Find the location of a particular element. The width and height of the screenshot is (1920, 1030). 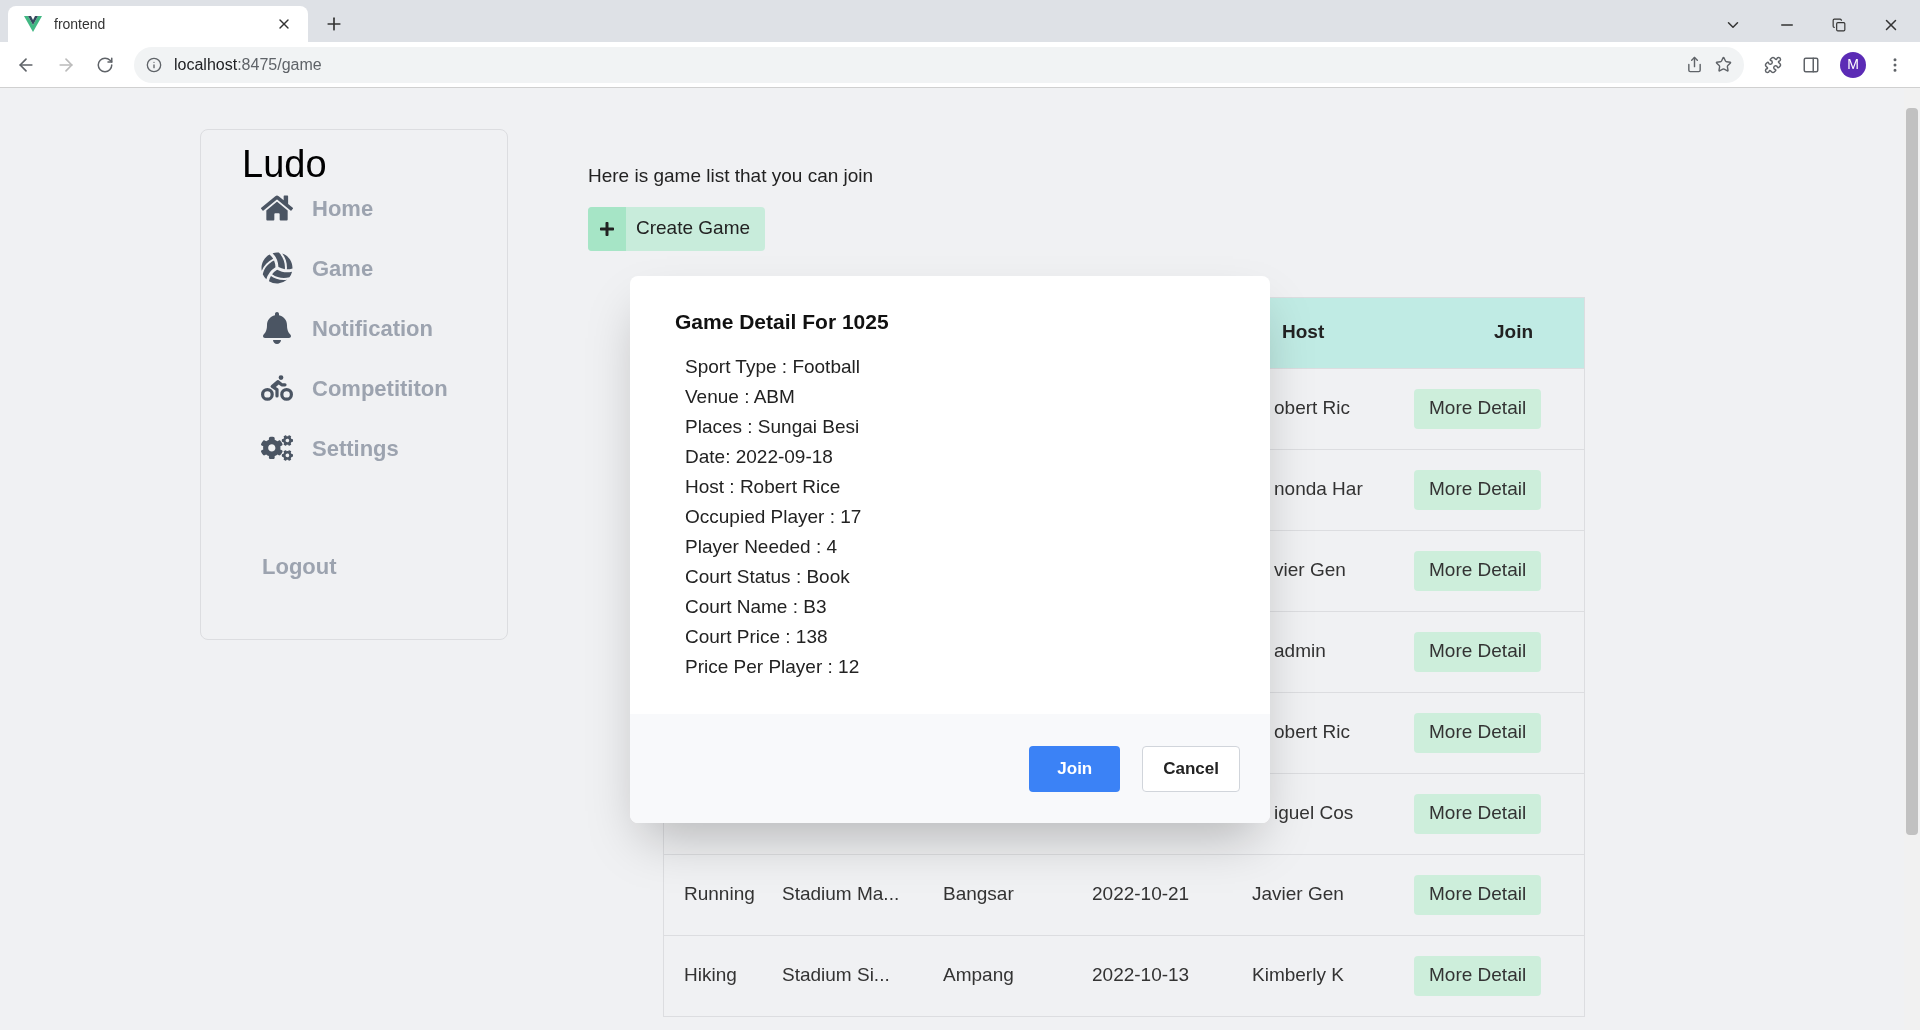

detail-line: Sport Type : Football is located at coordinates (772, 366).